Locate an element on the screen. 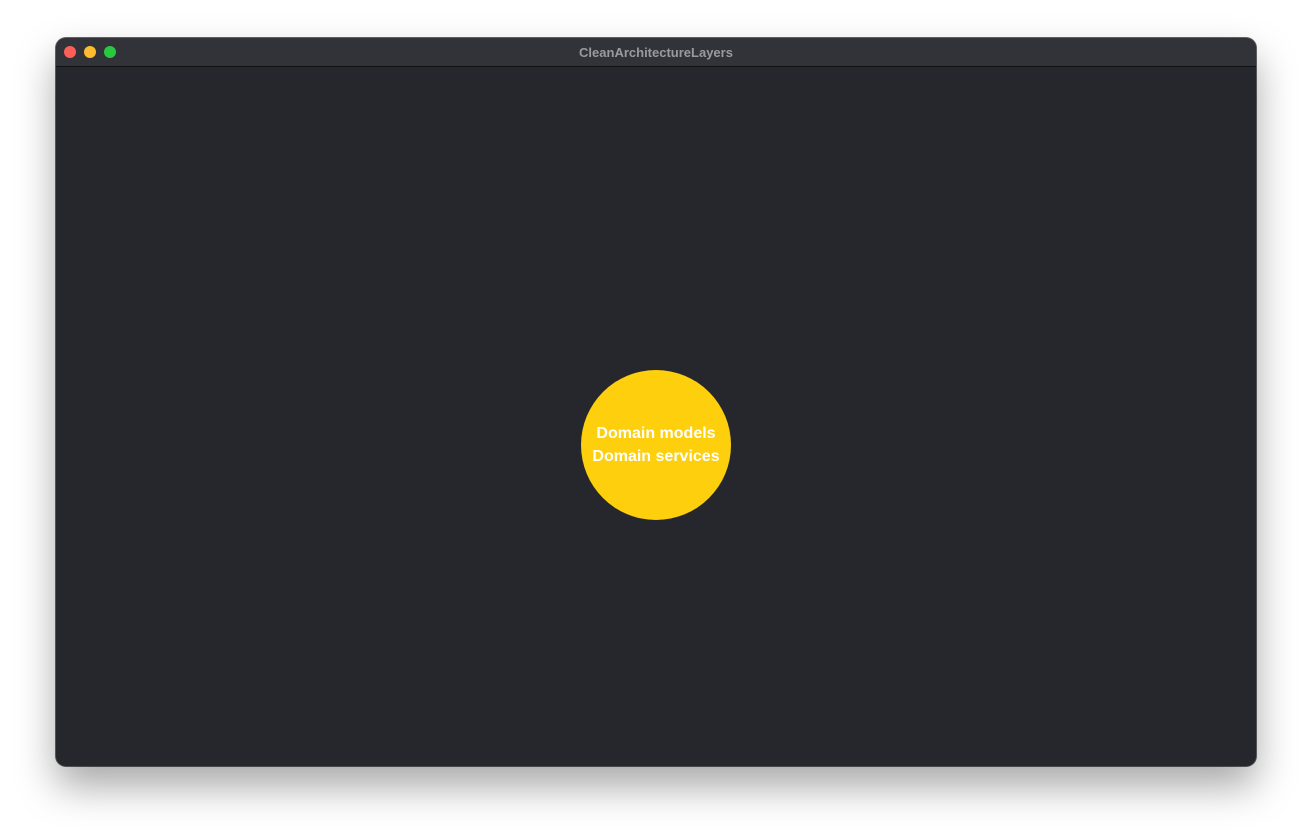 The height and width of the screenshot is (840, 1312). layer-label-line-2: Domain services is located at coordinates (656, 456).